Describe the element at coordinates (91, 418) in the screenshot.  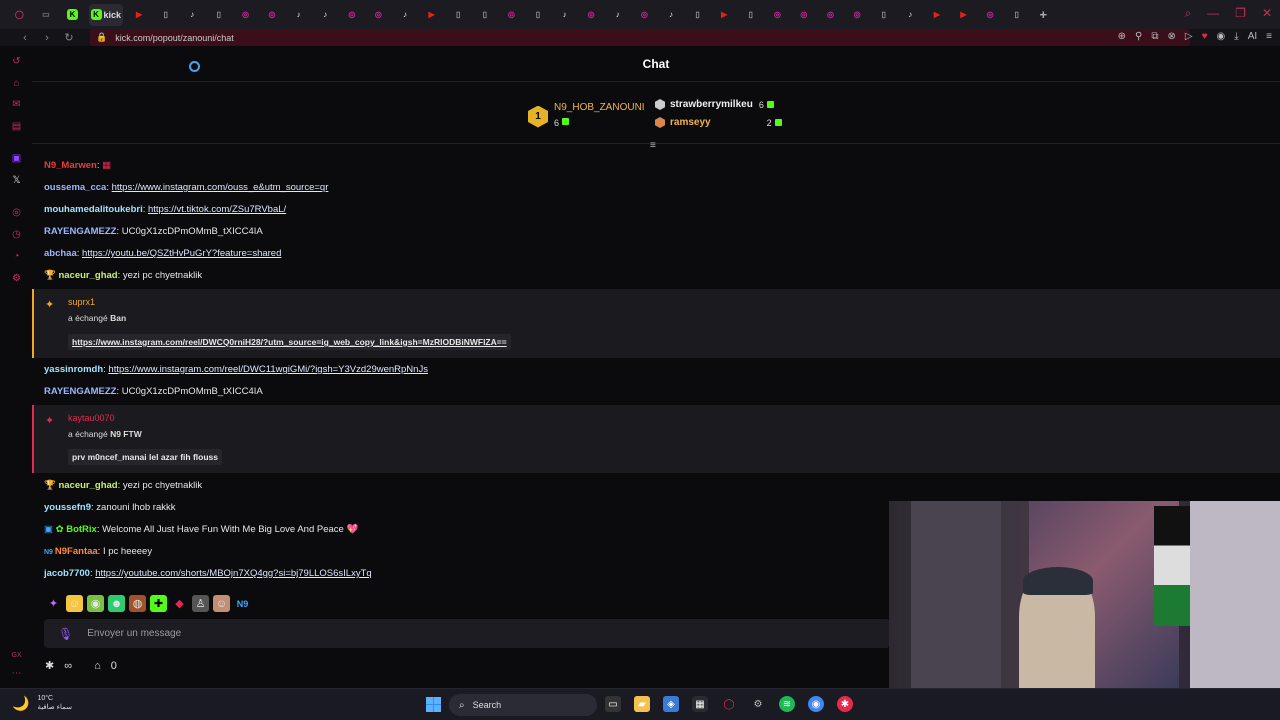
I see `event-user: kaytau0070` at that location.